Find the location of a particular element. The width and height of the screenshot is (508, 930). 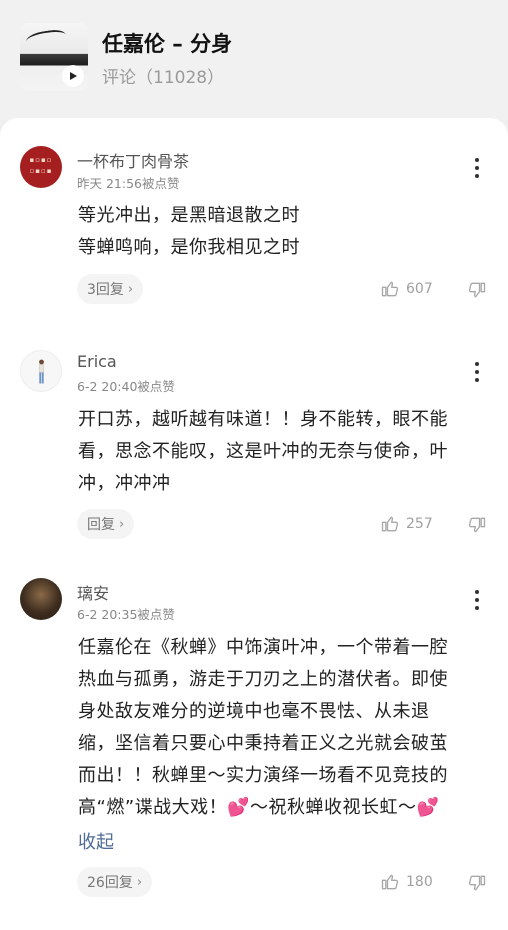

reply-button: 回复 › is located at coordinates (106, 524).